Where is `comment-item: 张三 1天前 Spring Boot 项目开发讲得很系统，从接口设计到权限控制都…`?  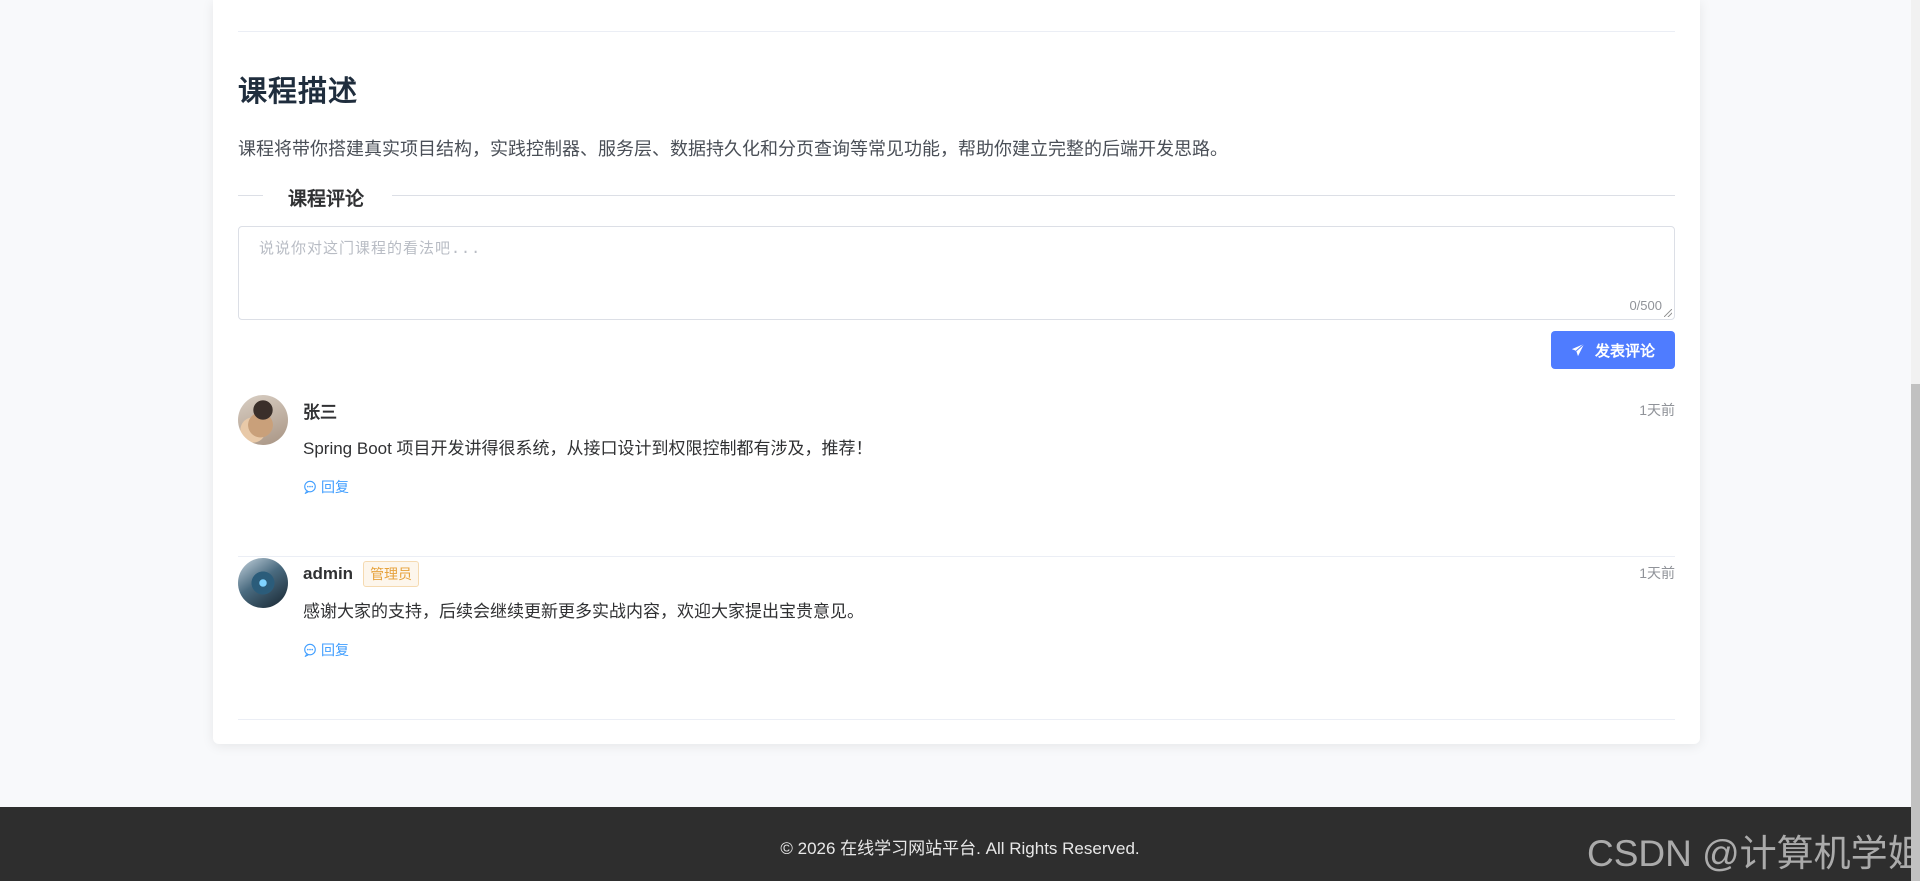
comment-item: 张三 1天前 Spring Boot 项目开发讲得很系统，从接口设计到权限控制都… is located at coordinates (956, 475).